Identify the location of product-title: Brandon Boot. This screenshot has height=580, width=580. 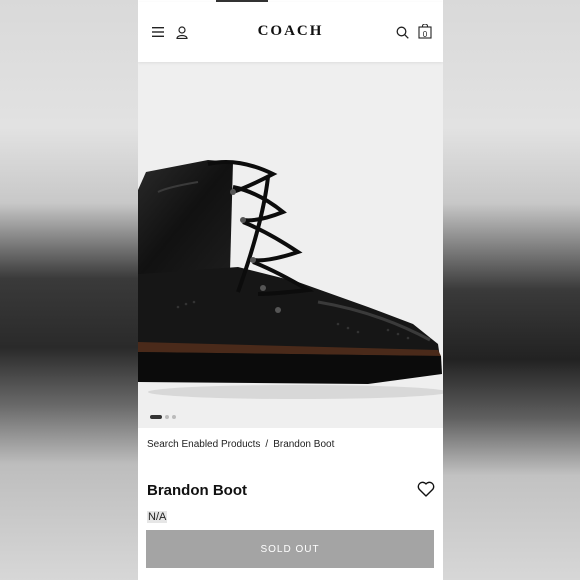
(197, 490).